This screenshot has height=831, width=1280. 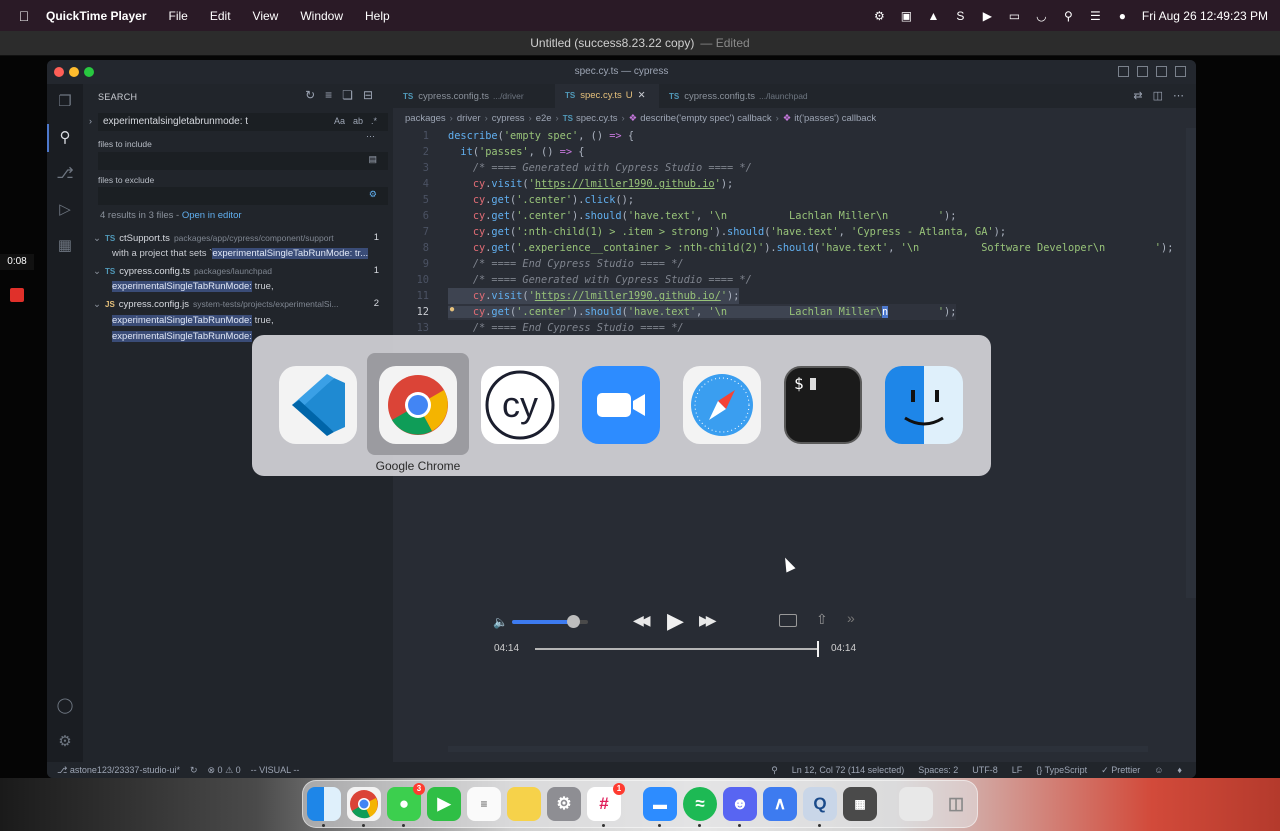 What do you see at coordinates (916, 804) in the screenshot?
I see `preview-icon` at bounding box center [916, 804].